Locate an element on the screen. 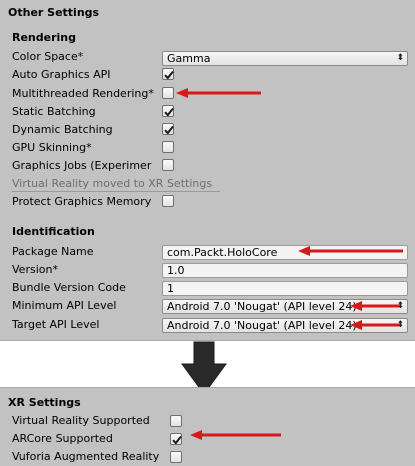 This screenshot has height=466, width=415. static-batching-label: Static Batching is located at coordinates (54, 111).